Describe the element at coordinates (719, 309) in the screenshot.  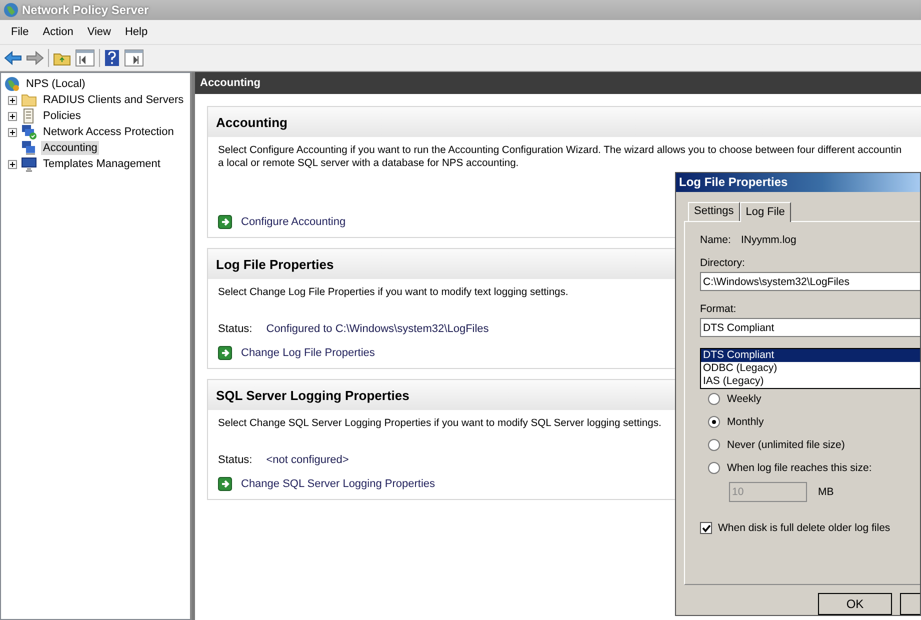
I see `field-label: Format:` at that location.